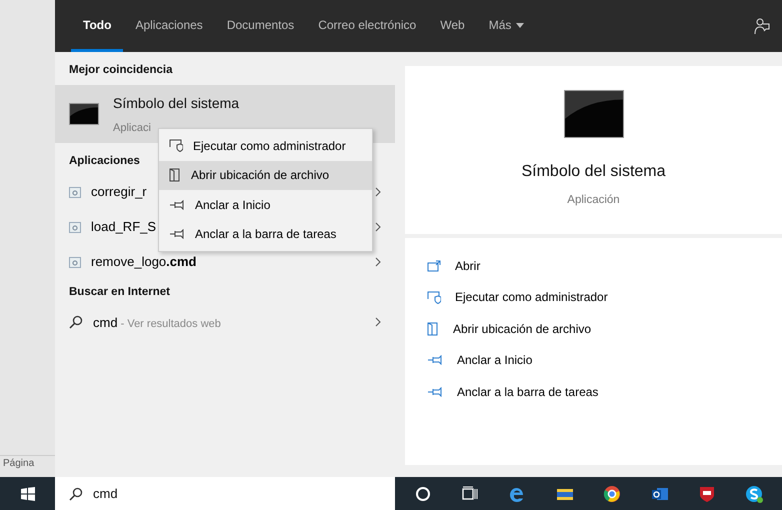  What do you see at coordinates (176, 103) in the screenshot?
I see `app-title: Símbolo del sistema` at bounding box center [176, 103].